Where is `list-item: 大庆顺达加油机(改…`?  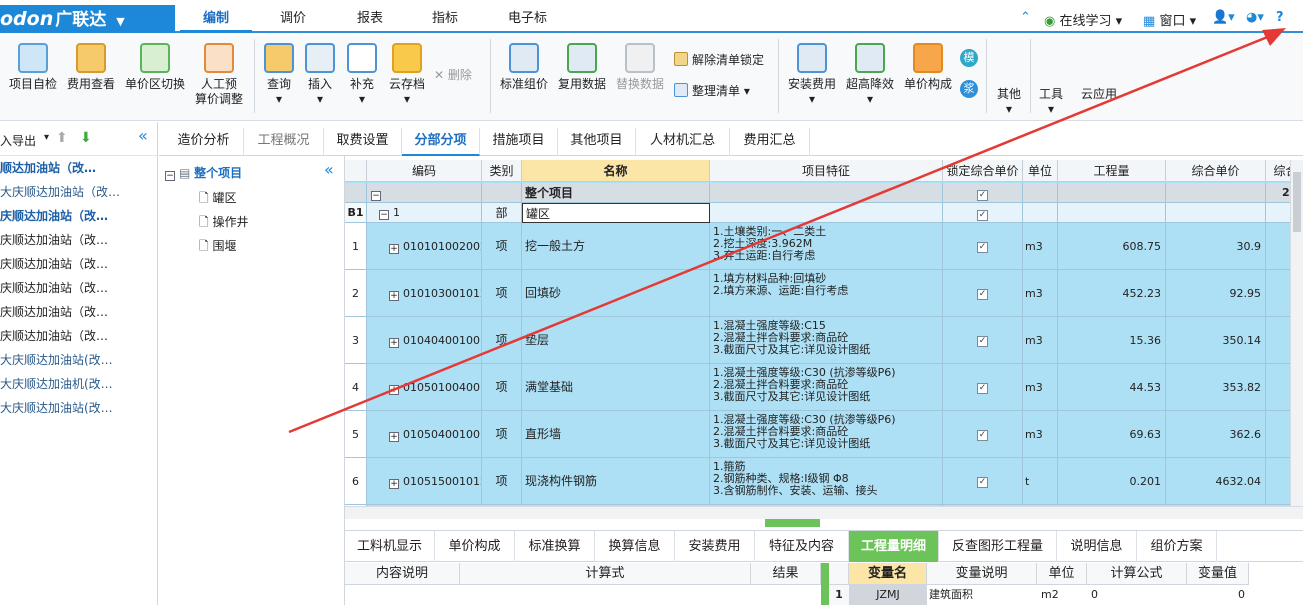 list-item: 大庆顺达加油机(改… is located at coordinates (78, 384).